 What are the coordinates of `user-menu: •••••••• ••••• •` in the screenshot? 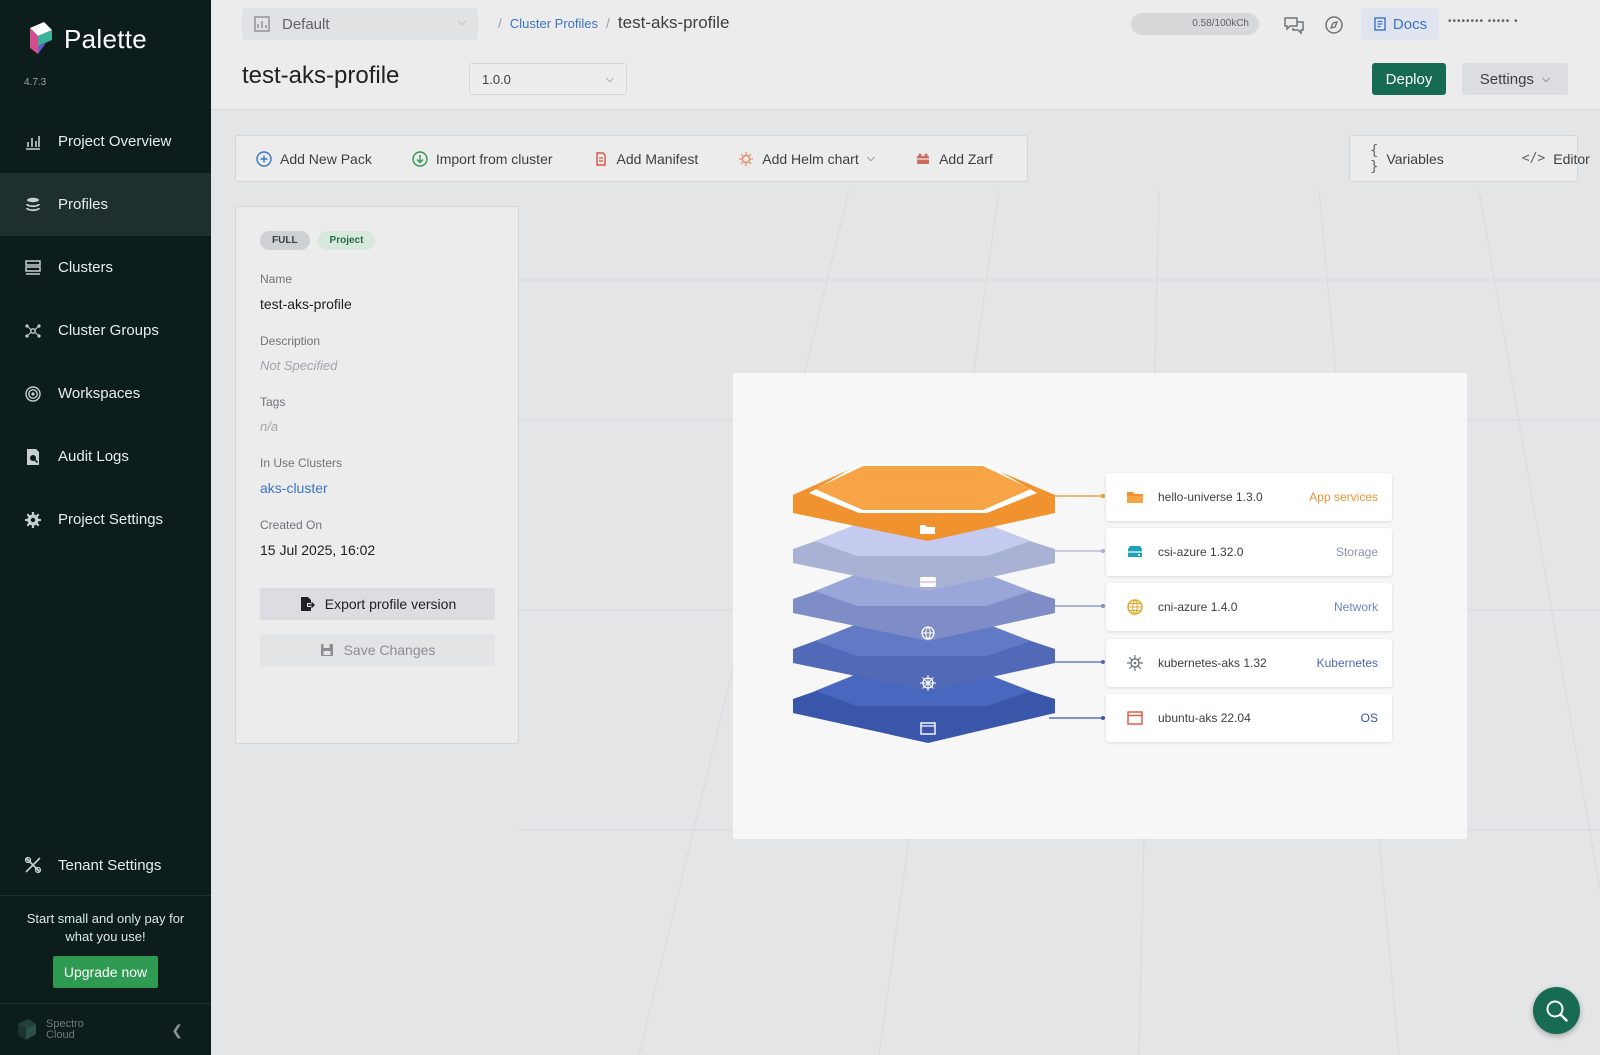 It's located at (1503, 23).